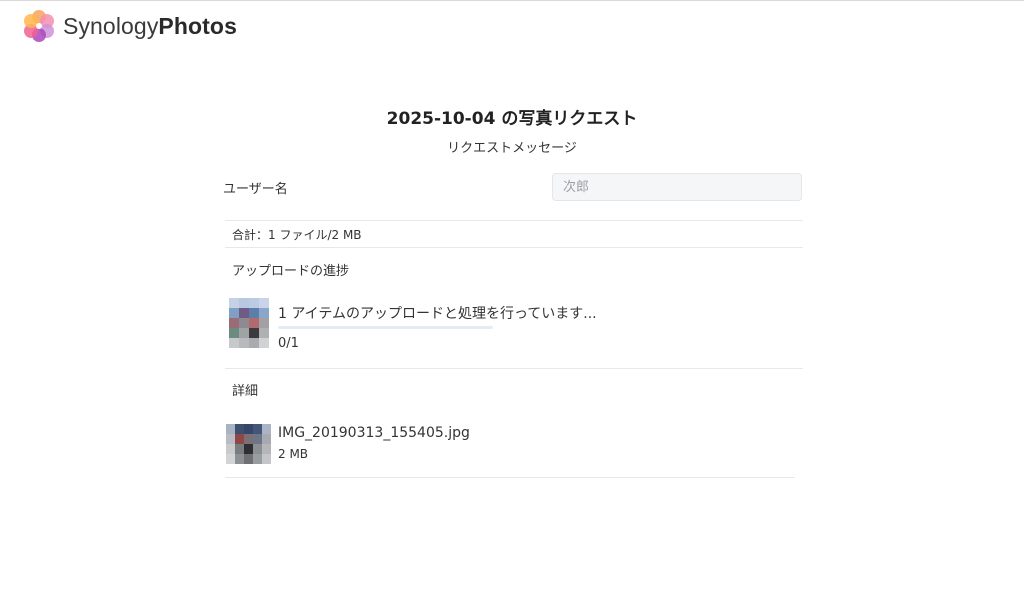  Describe the element at coordinates (111, 26) in the screenshot. I see `brand-name-light: Synology` at that location.